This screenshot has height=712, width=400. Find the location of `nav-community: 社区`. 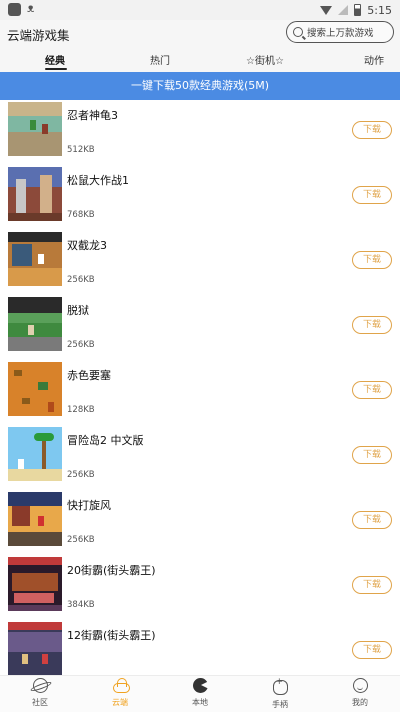

nav-community: 社区 is located at coordinates (40, 693).